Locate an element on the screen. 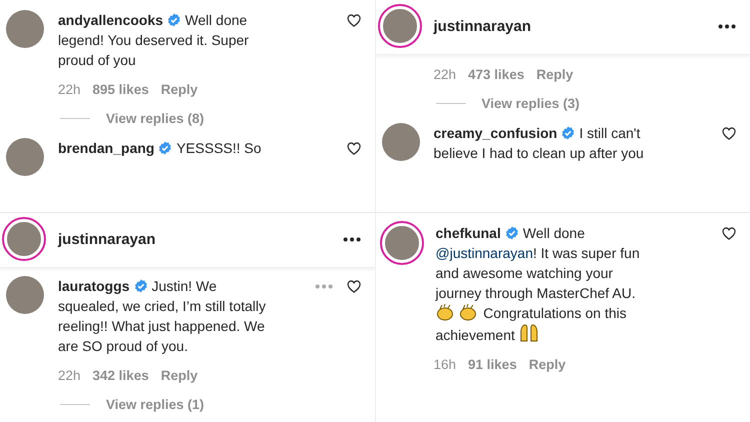 The width and height of the screenshot is (750, 422). comment-text: lauratoggs Justin! We squealed, we cried, I’m still totally reeling!! What just happened. We are SO proud of you. is located at coordinates (162, 316).